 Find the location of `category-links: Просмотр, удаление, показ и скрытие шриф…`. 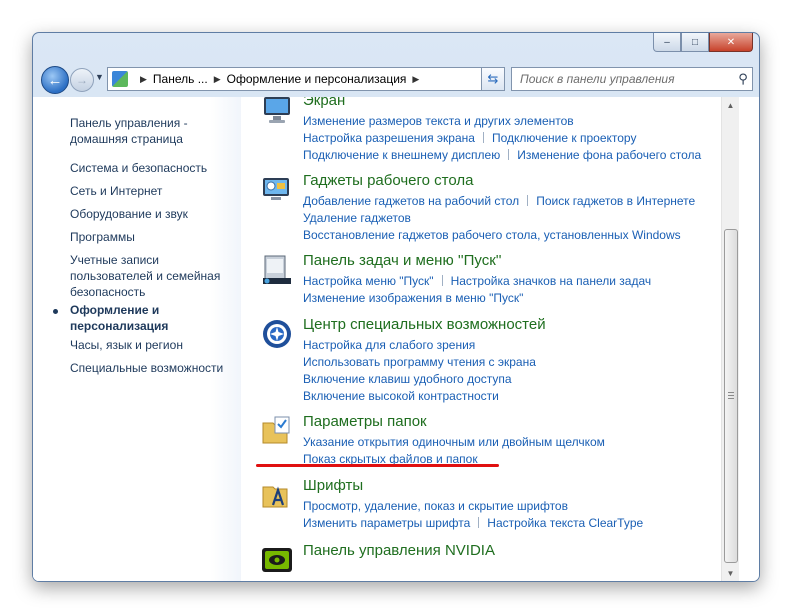

category-links: Просмотр, удаление, показ и скрытие шриф… is located at coordinates (518, 516).